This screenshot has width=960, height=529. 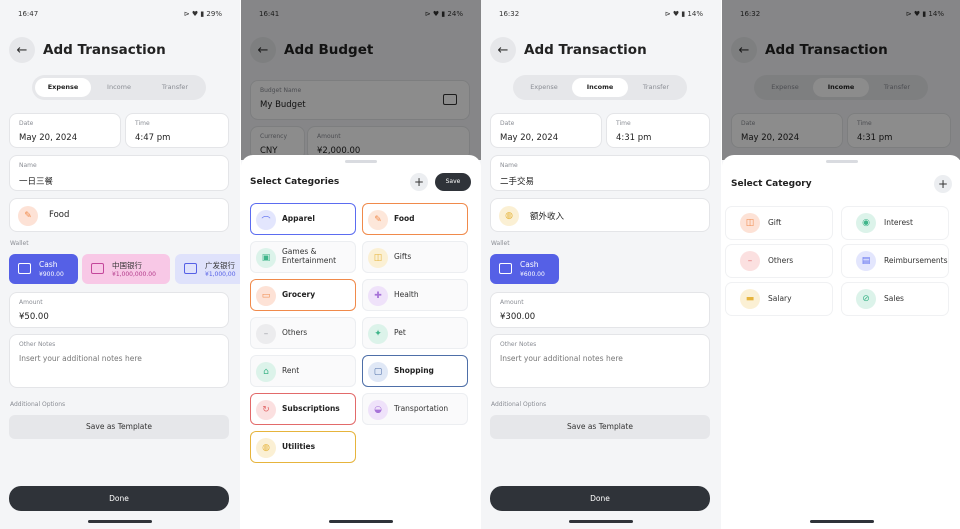 I want to click on notes-label: Other Notes, so click(x=37, y=344).